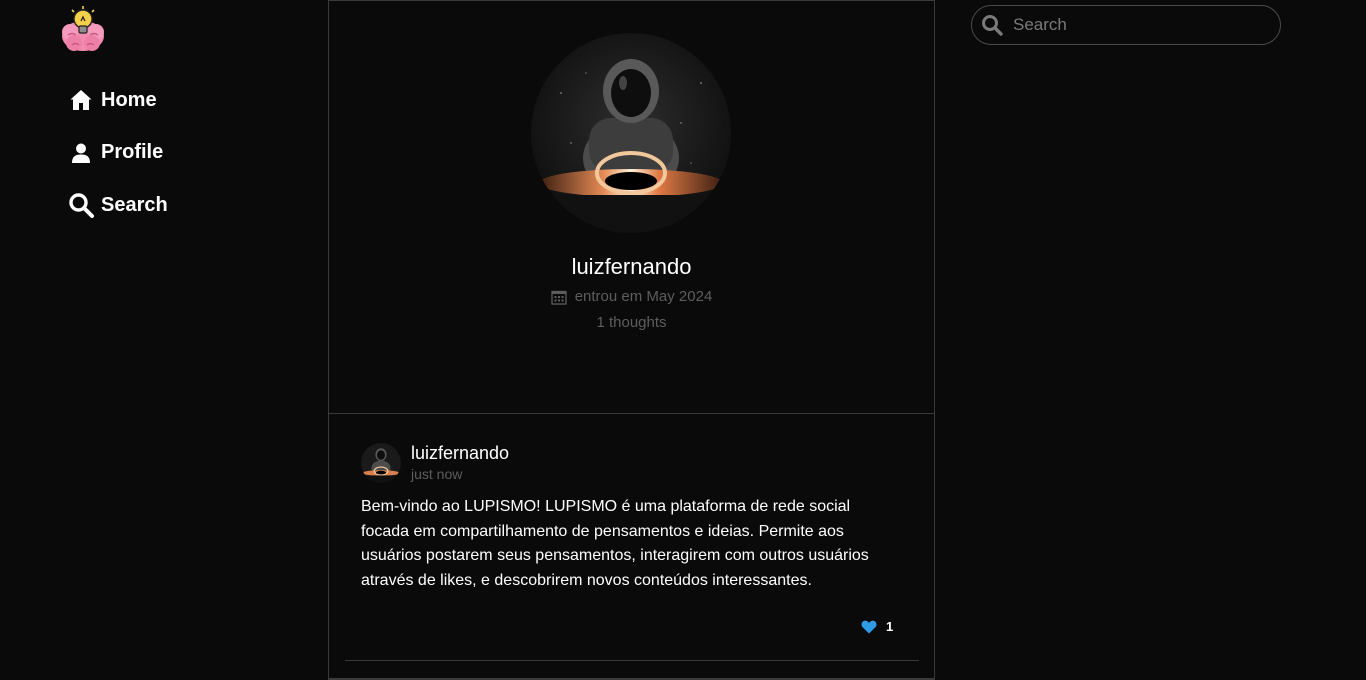 This screenshot has height=680, width=1366. What do you see at coordinates (631, 0) in the screenshot?
I see `column-top-border` at bounding box center [631, 0].